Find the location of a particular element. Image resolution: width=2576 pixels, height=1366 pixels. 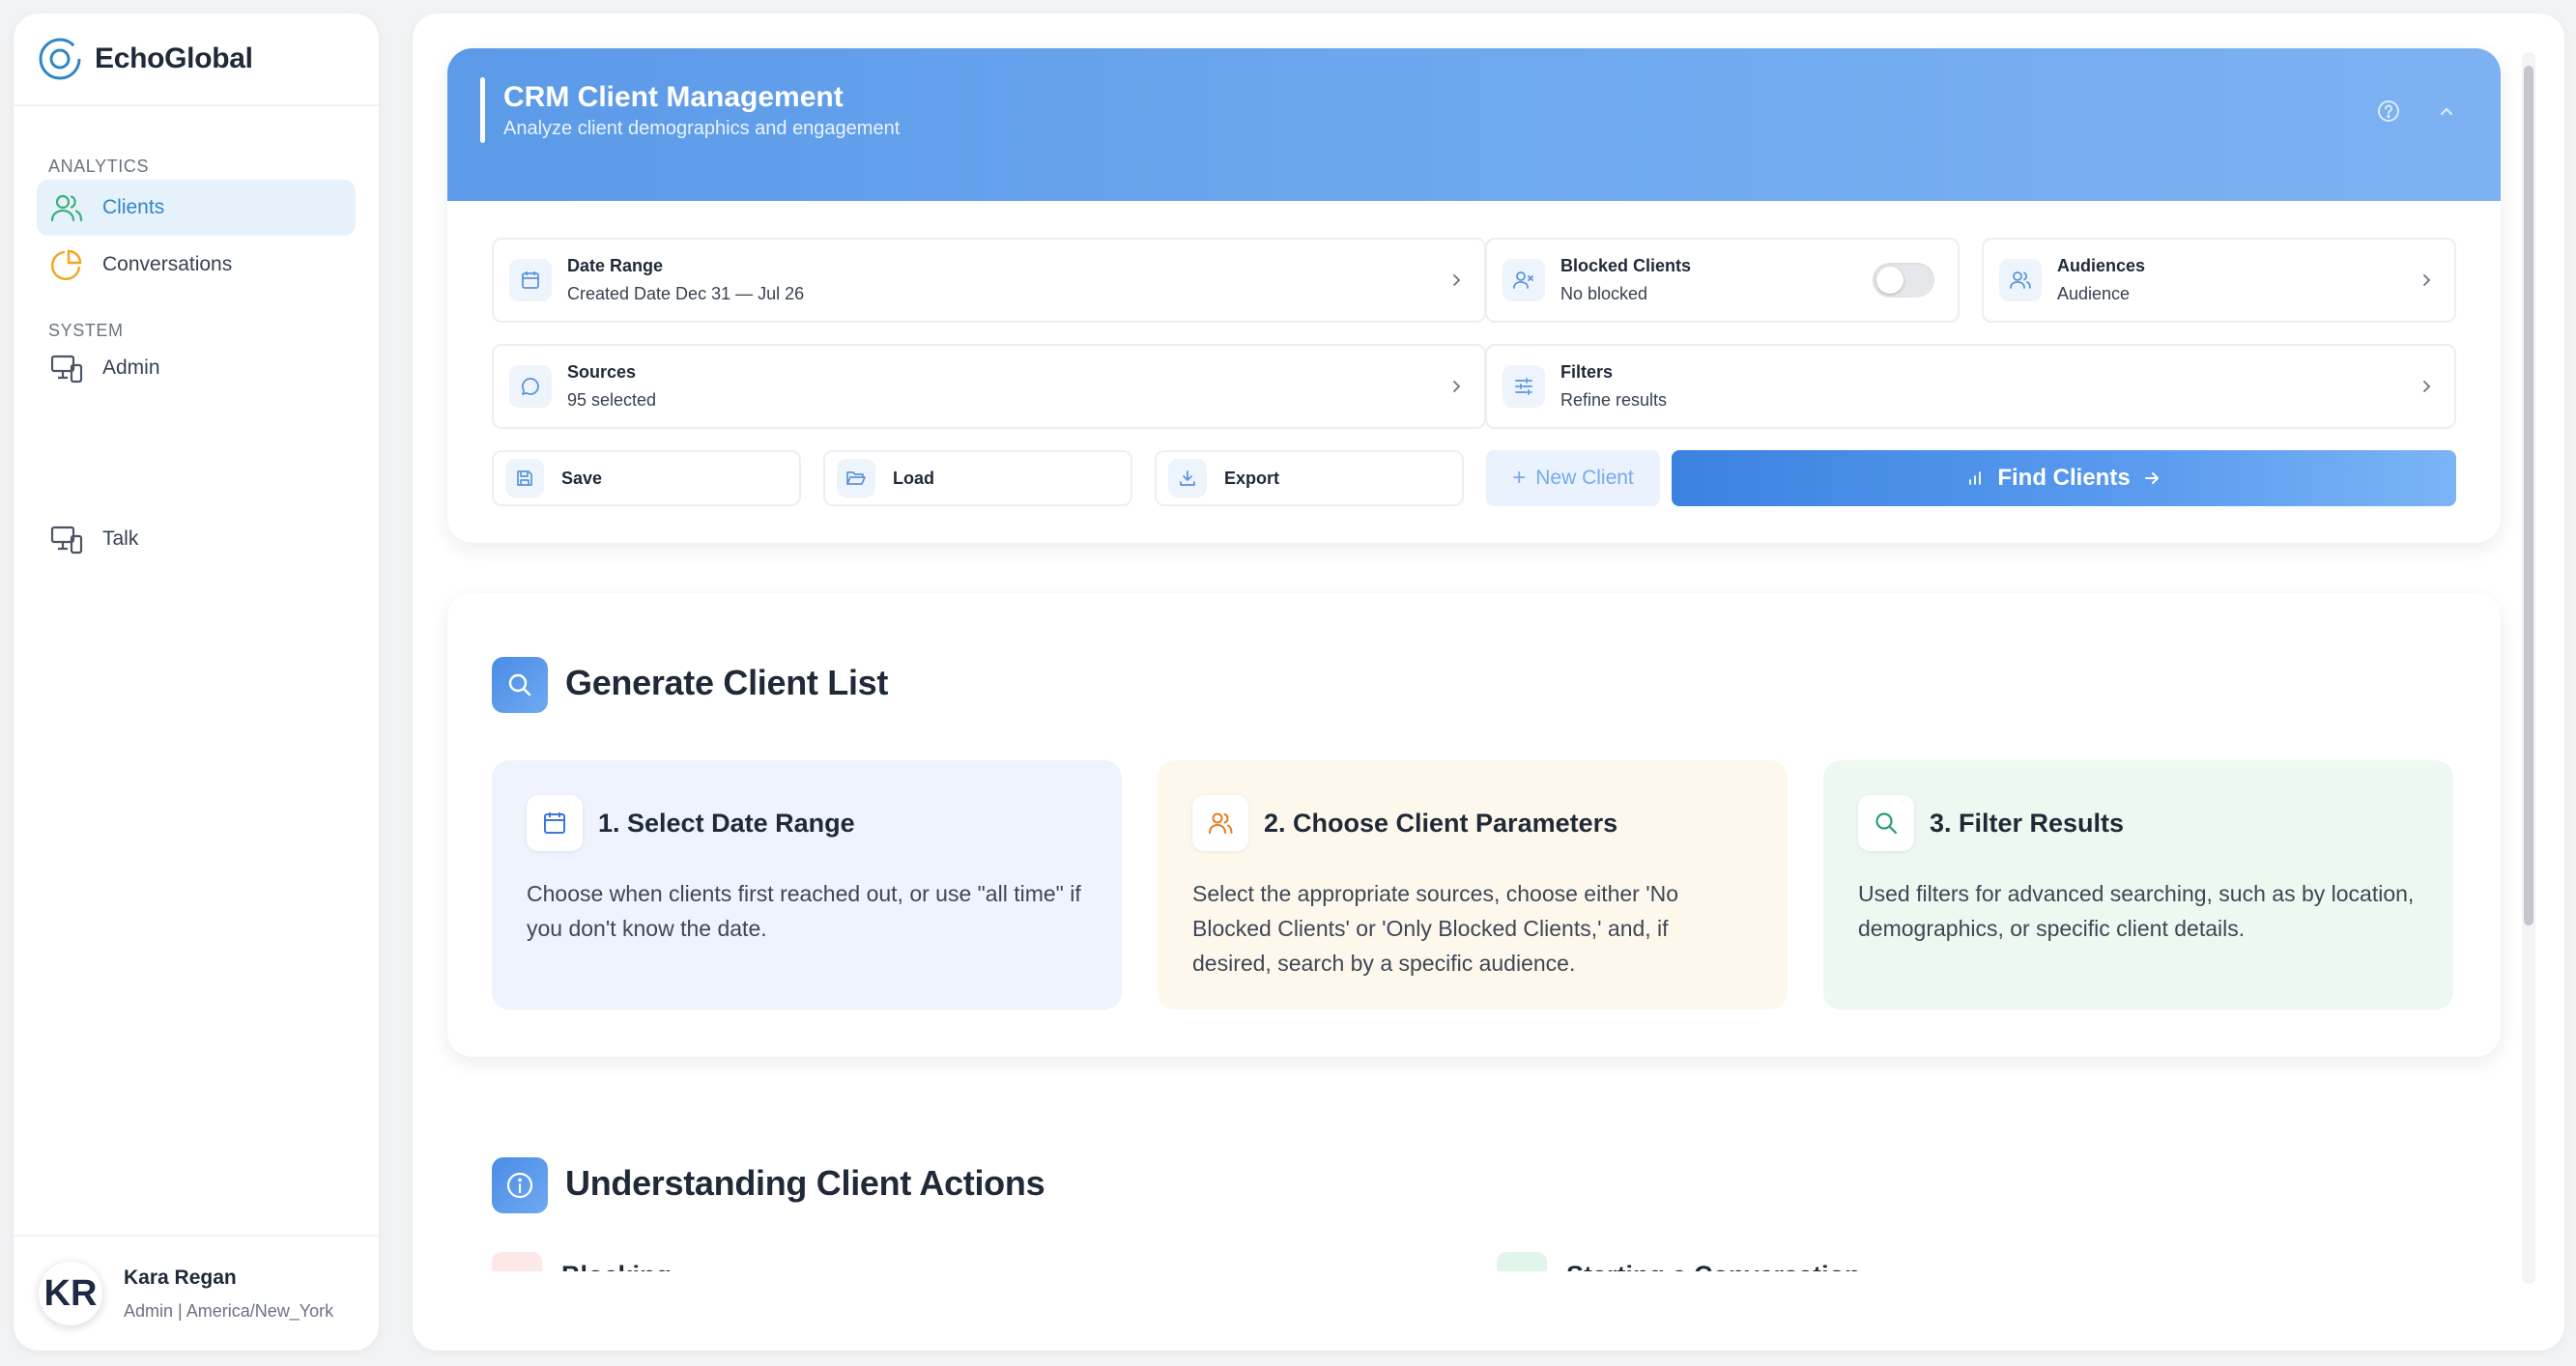

nav-section-system: SYSTEM is located at coordinates (86, 331).